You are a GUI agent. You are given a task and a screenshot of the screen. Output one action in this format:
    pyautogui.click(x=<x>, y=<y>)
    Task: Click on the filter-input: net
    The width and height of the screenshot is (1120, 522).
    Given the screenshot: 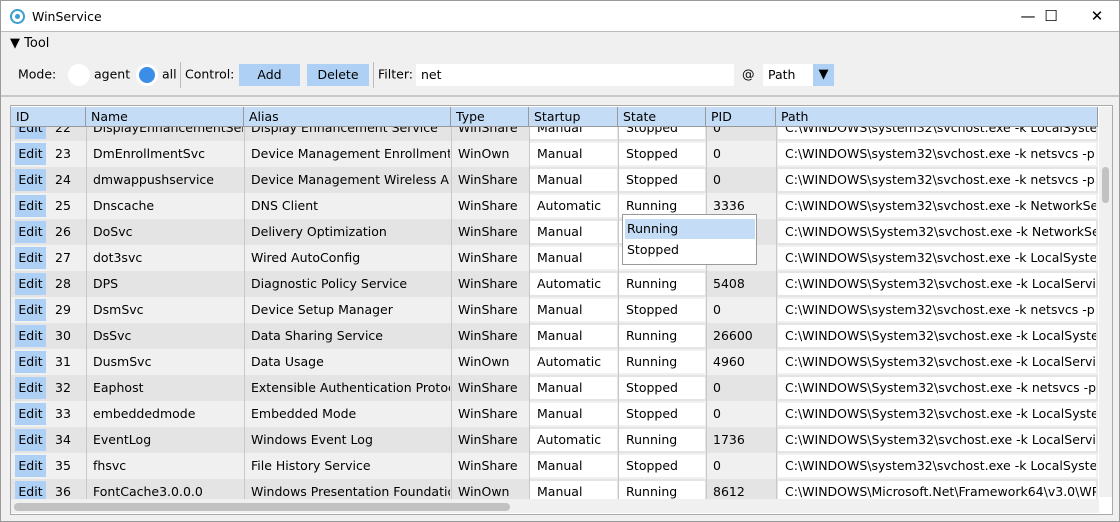 What is the action you would take?
    pyautogui.click(x=575, y=75)
    